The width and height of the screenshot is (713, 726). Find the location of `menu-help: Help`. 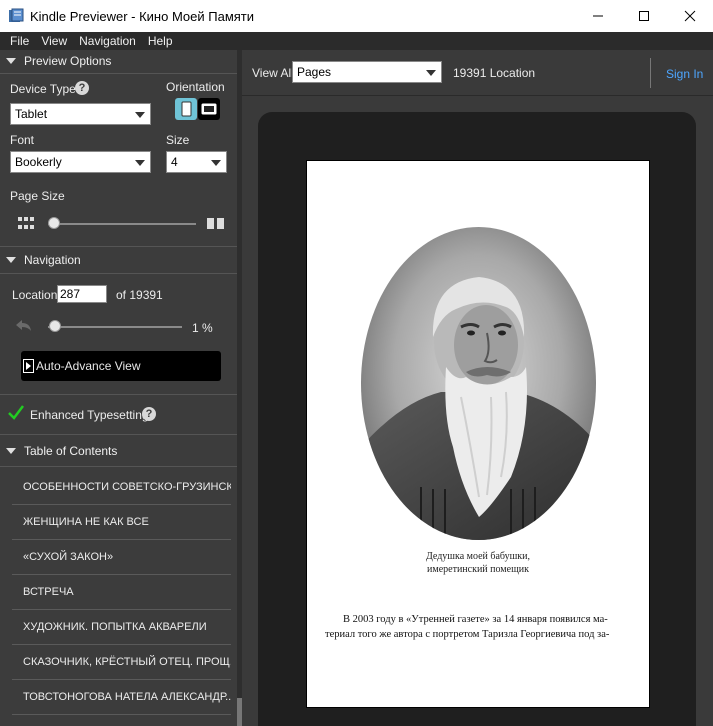

menu-help: Help is located at coordinates (160, 41).